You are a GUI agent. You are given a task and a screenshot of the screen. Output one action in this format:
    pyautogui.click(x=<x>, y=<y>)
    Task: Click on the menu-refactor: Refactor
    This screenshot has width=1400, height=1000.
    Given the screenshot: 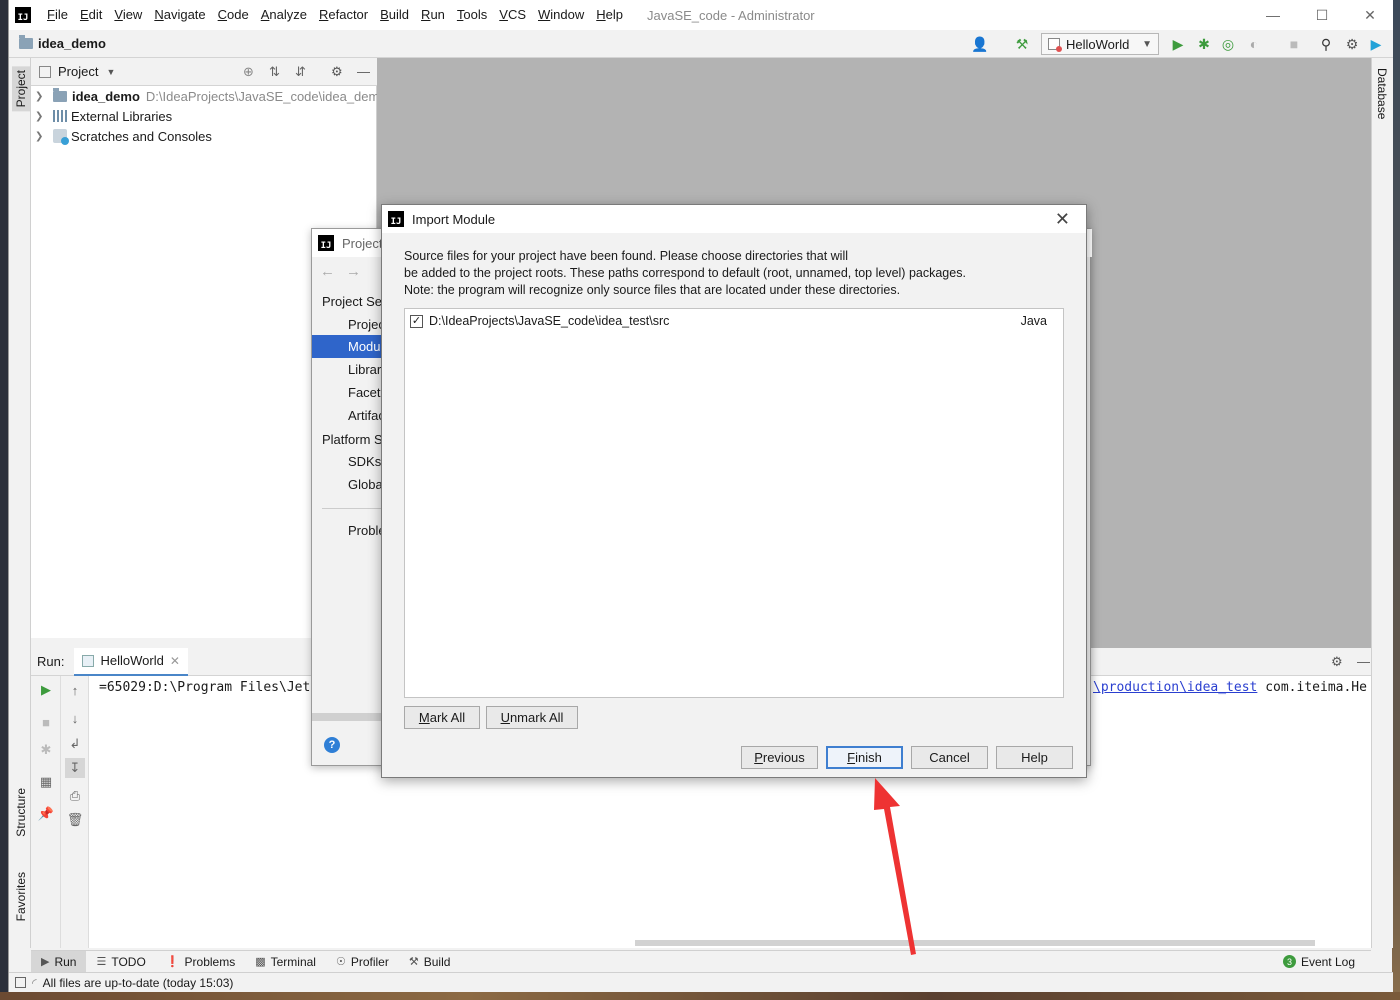 What is the action you would take?
    pyautogui.click(x=343, y=15)
    